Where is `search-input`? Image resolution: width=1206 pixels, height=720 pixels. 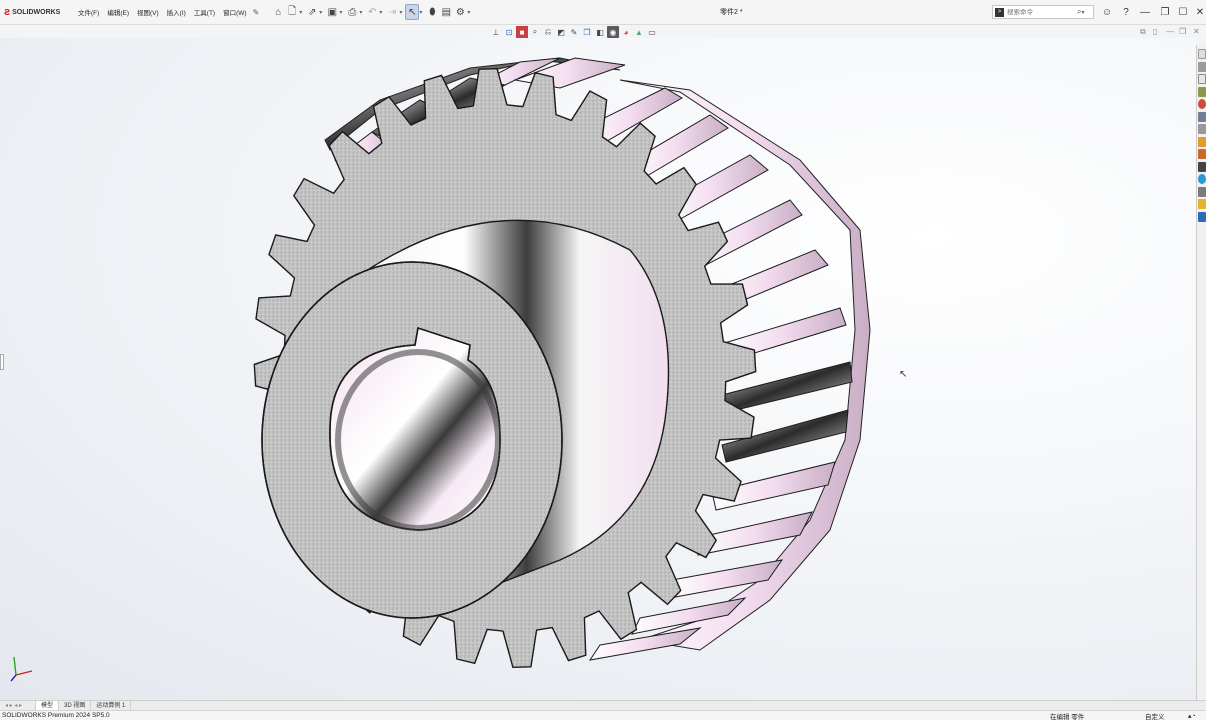
search-input is located at coordinates (1042, 12).